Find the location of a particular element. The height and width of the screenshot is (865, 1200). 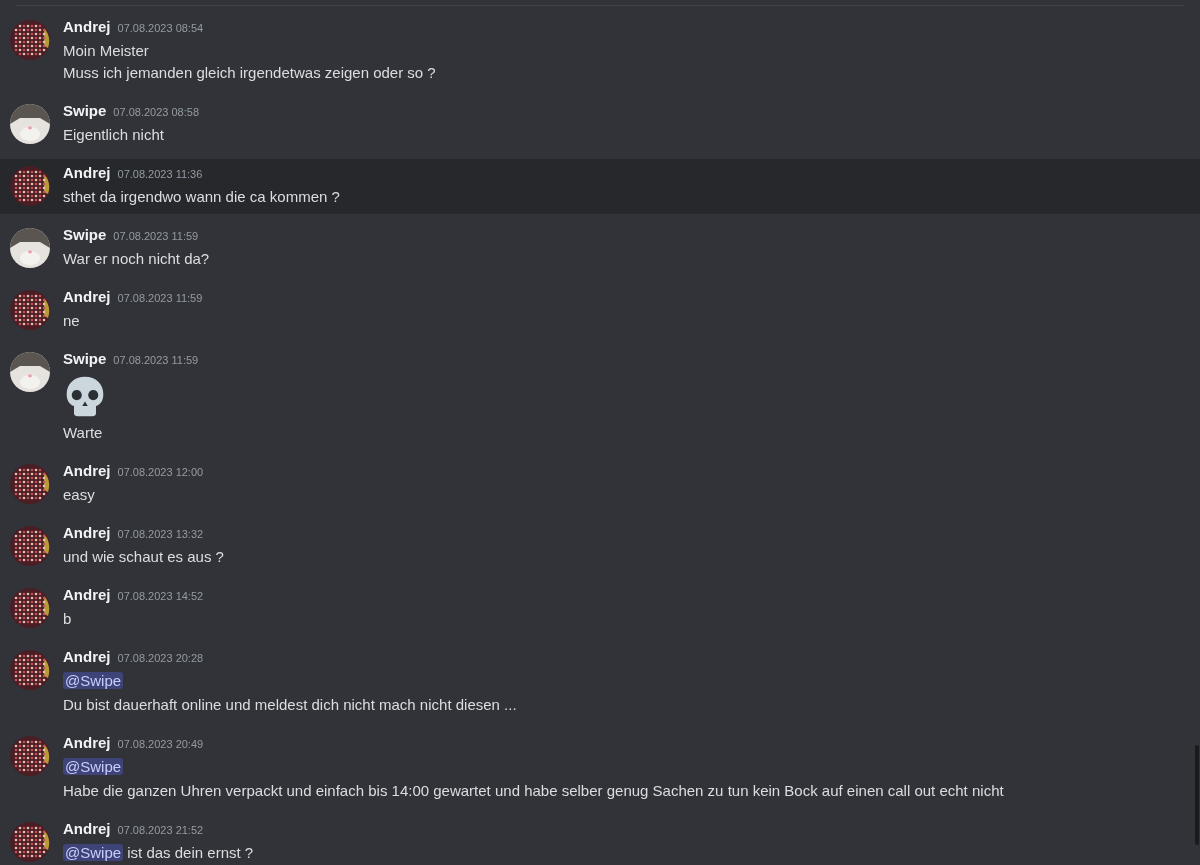

message-text: ne is located at coordinates (71, 320).